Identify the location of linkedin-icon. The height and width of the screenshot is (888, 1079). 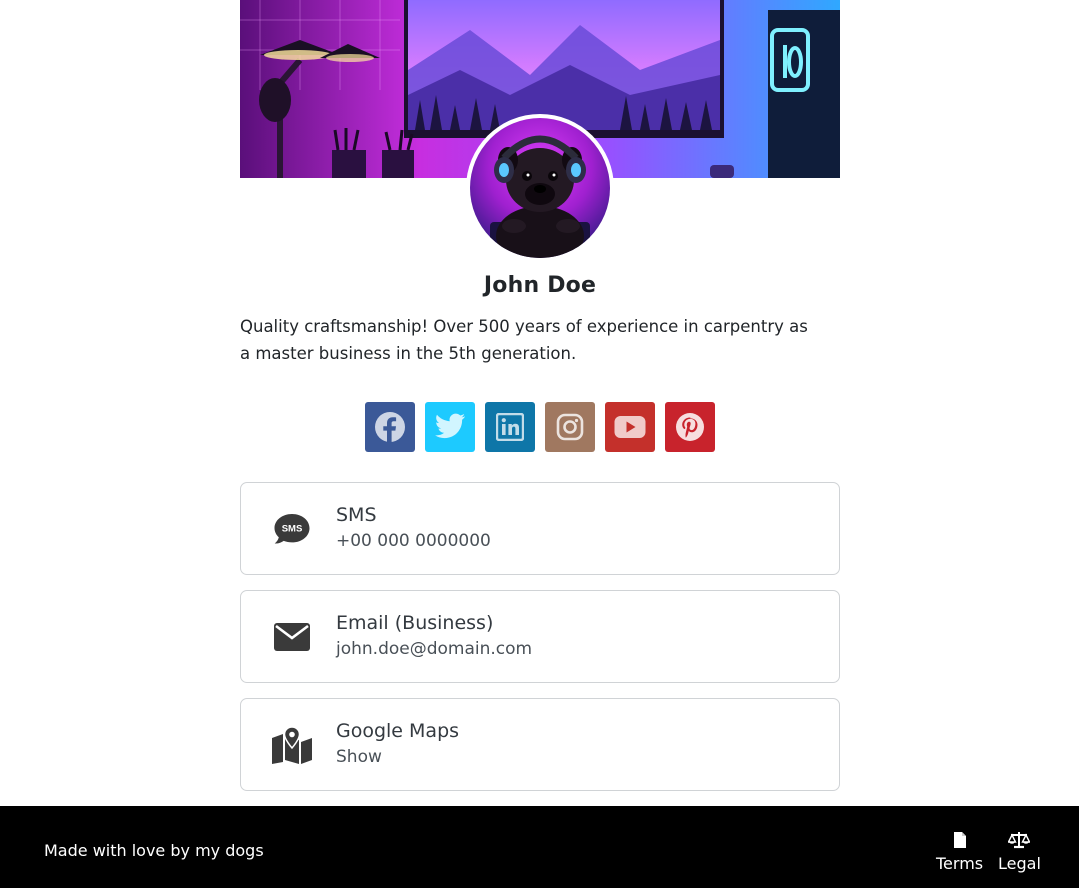
(510, 427).